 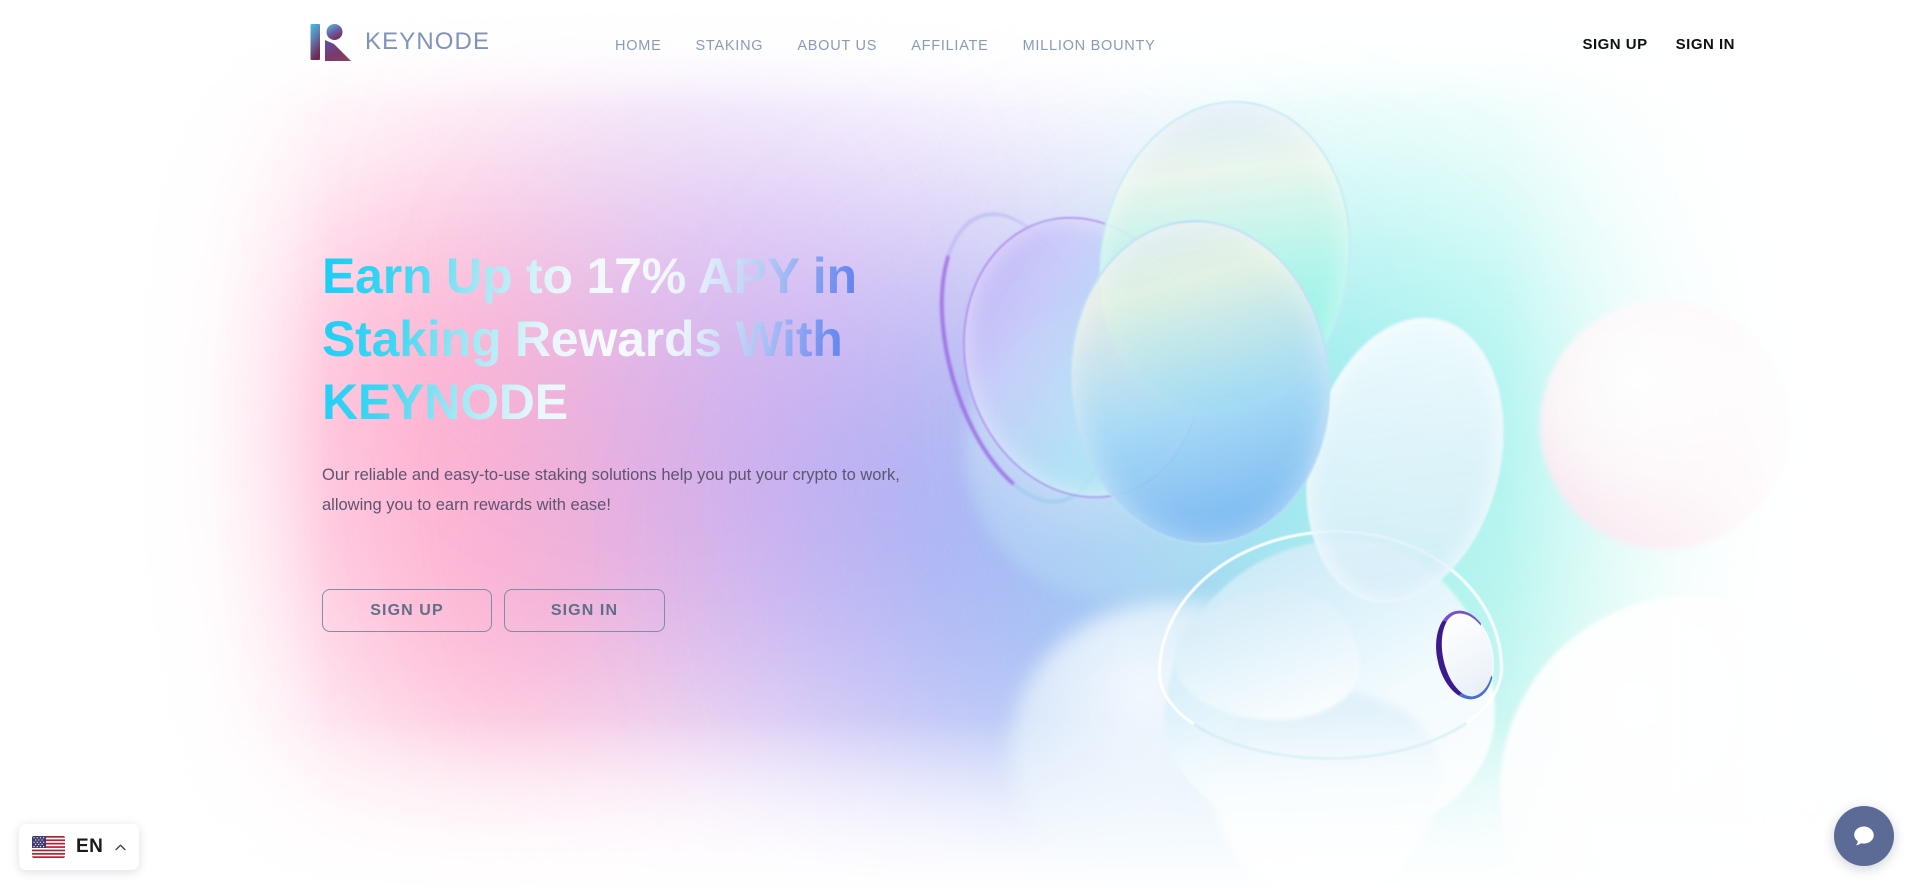 I want to click on nav-million-bounty: MILLION BOUNTY, so click(x=1089, y=46).